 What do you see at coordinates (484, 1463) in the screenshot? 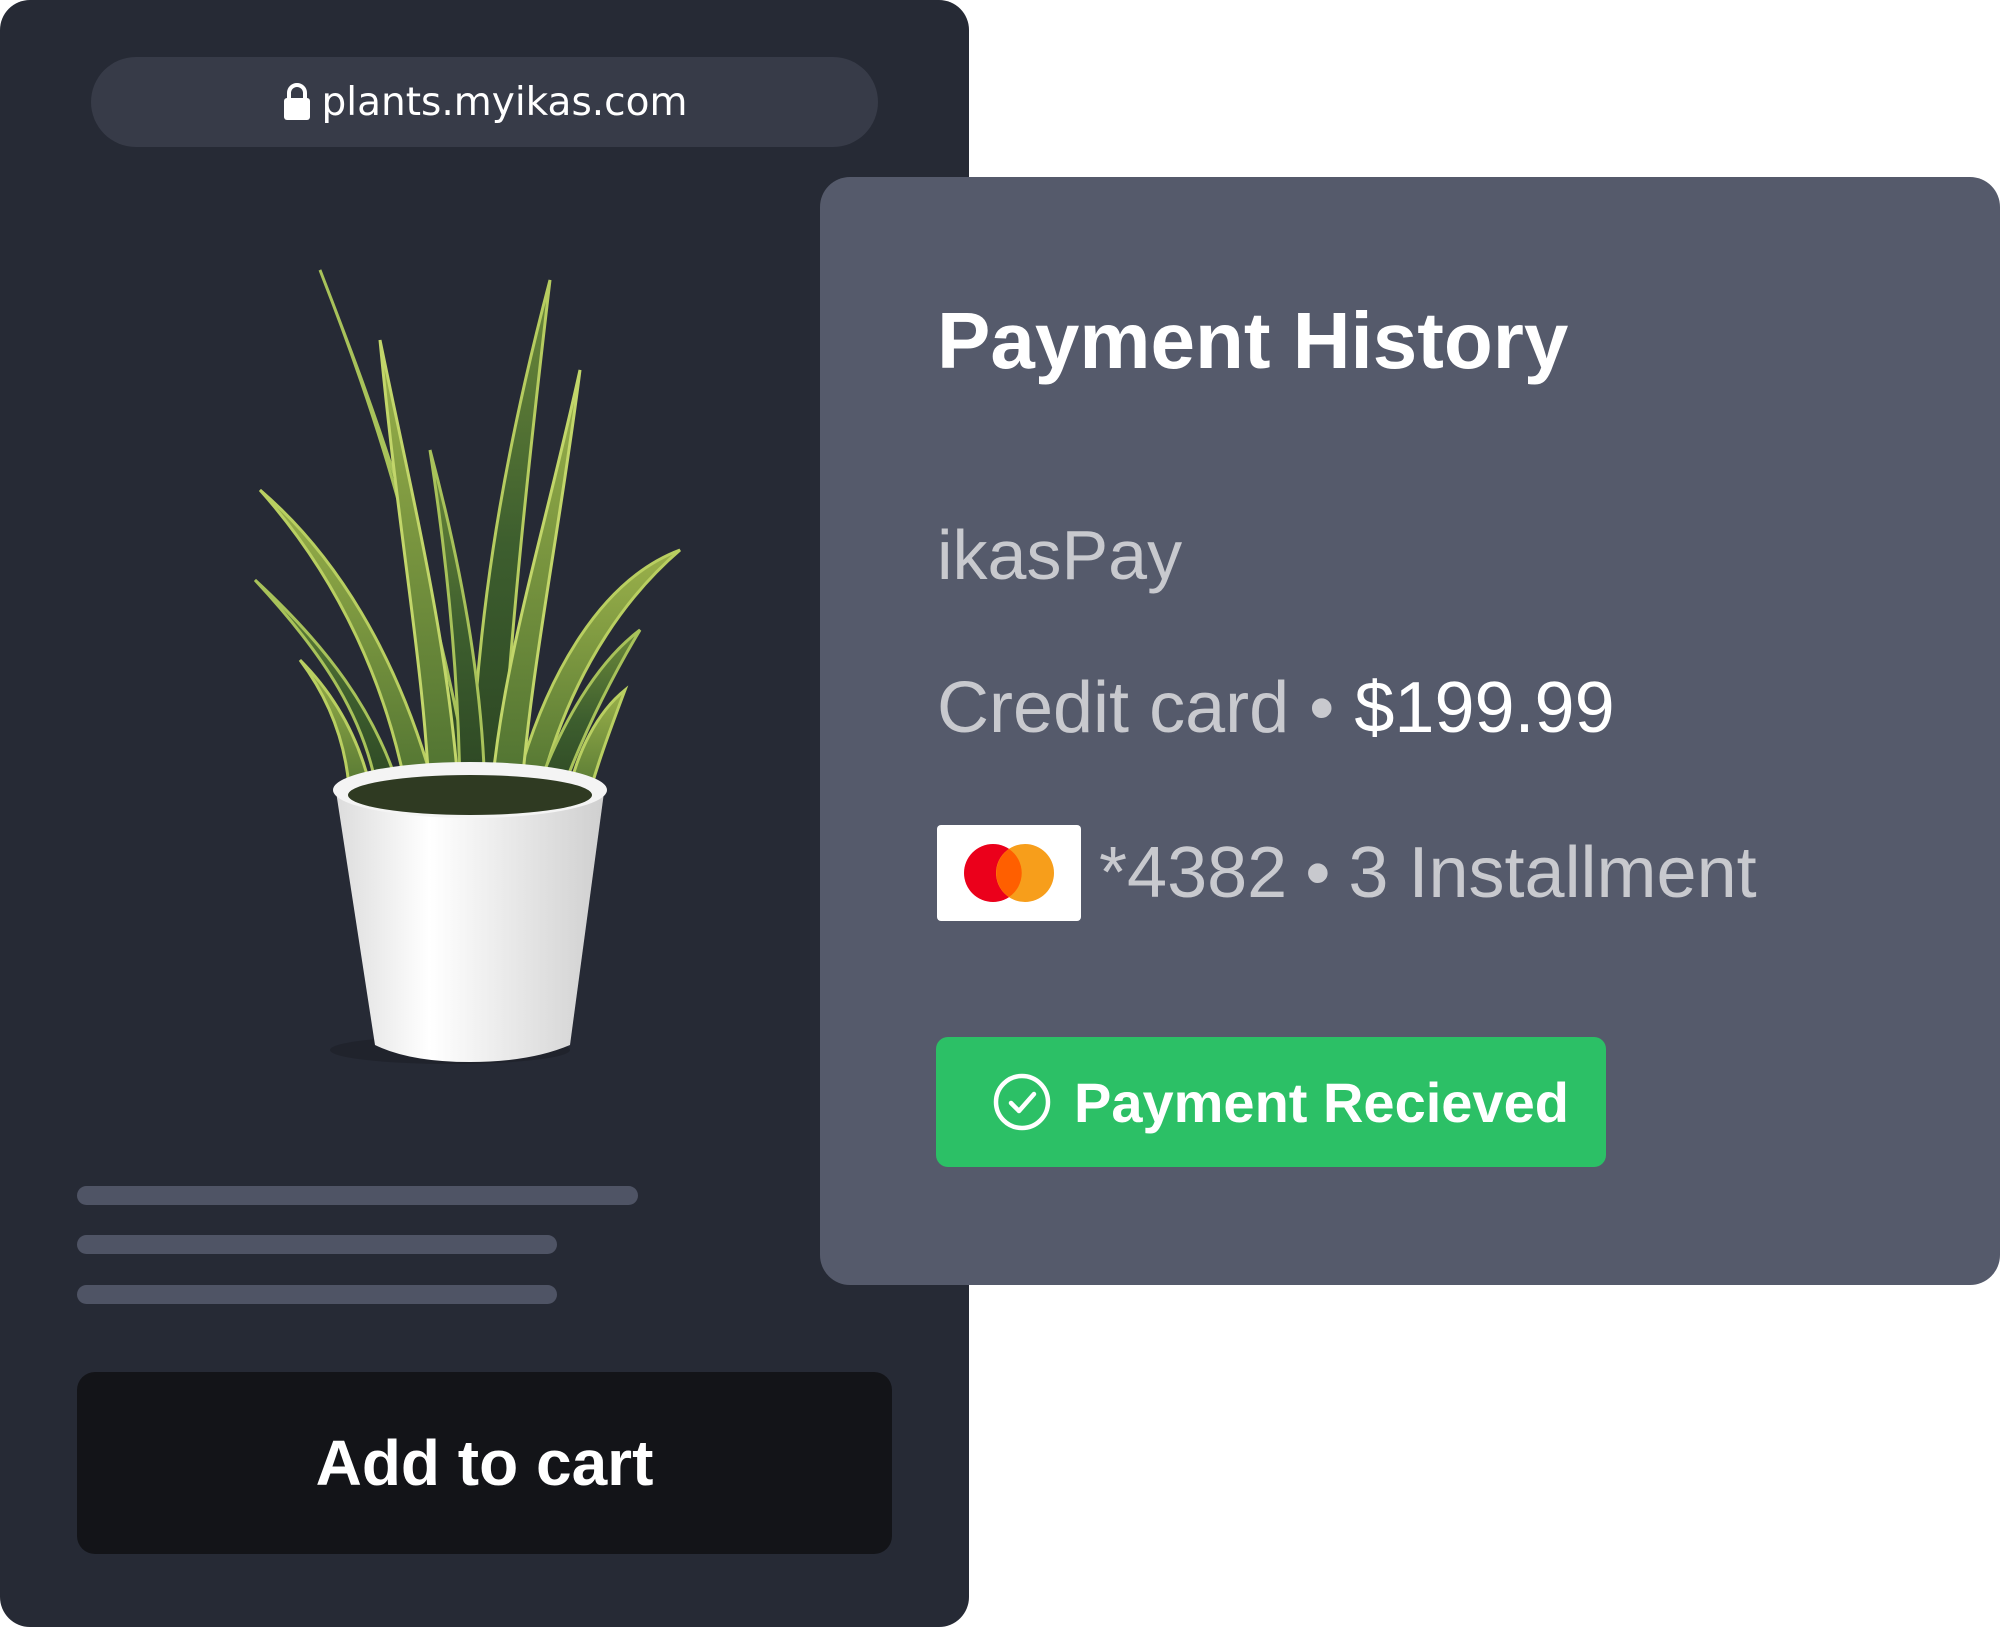
I see `add-to-cart-button: Add to cart` at bounding box center [484, 1463].